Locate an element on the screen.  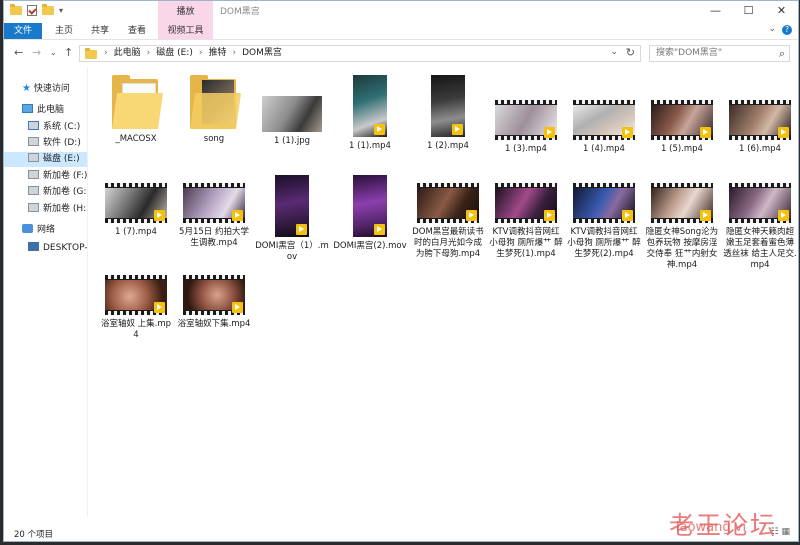
computer-icon is located at coordinates (33, 246).